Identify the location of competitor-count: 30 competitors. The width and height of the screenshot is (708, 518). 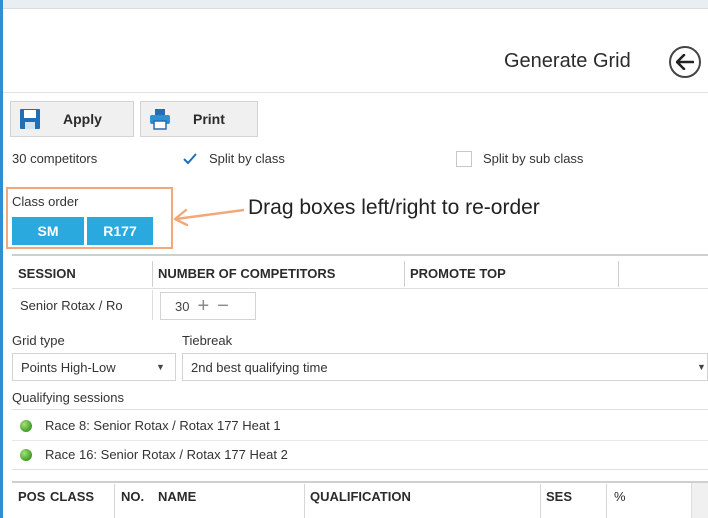
(55, 158).